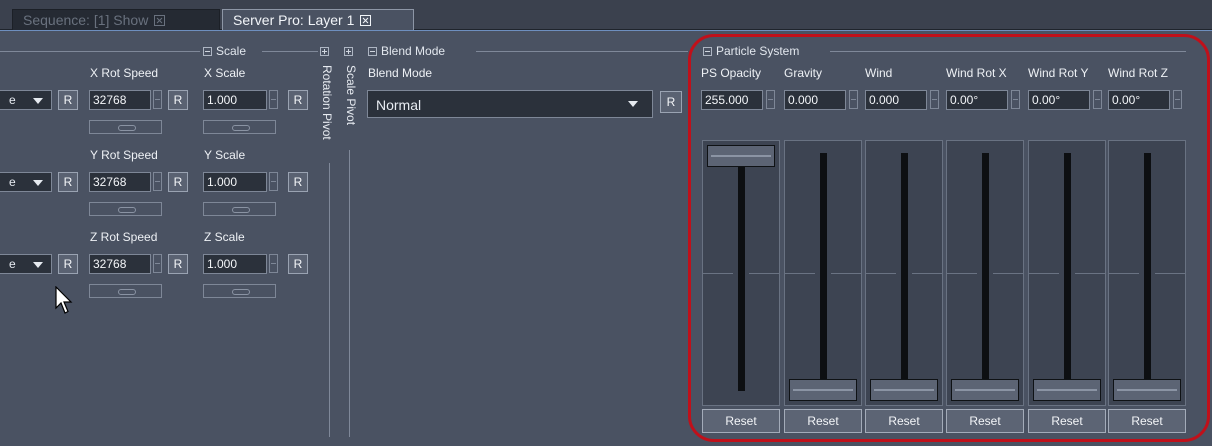  What do you see at coordinates (510, 104) in the screenshot?
I see `blend-mode-dropdown: Normal` at bounding box center [510, 104].